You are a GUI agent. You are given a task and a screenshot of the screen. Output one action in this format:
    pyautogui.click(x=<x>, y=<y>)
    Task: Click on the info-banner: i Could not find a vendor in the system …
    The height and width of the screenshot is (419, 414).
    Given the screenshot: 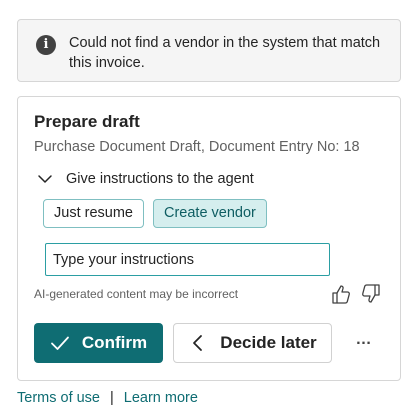 What is the action you would take?
    pyautogui.click(x=209, y=50)
    